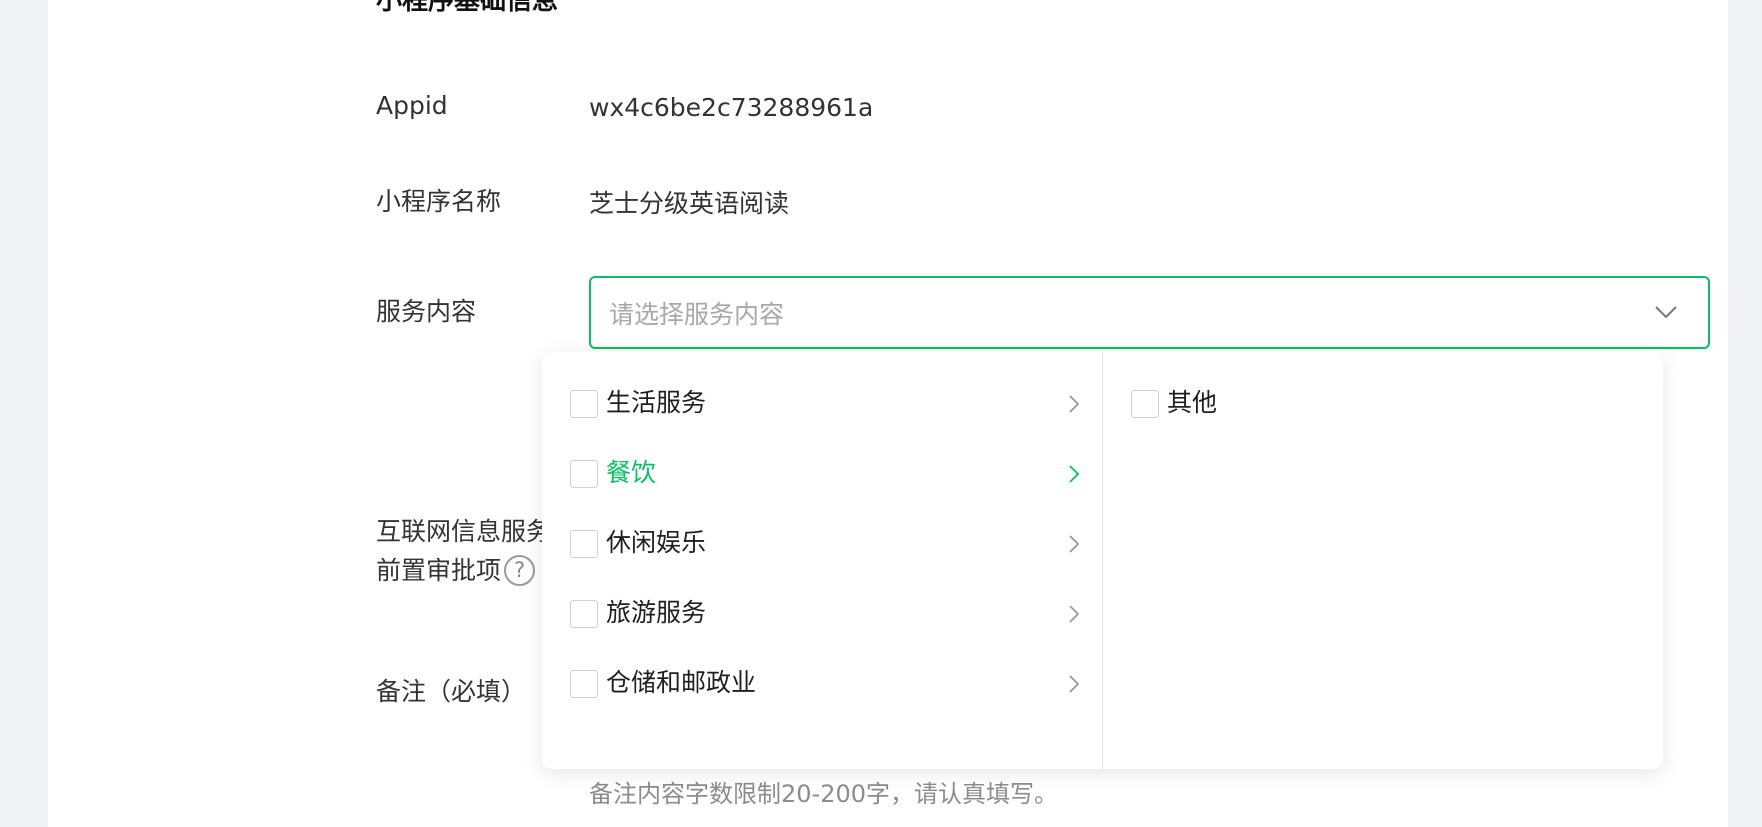  I want to click on question-circle-icon: ?, so click(520, 570).